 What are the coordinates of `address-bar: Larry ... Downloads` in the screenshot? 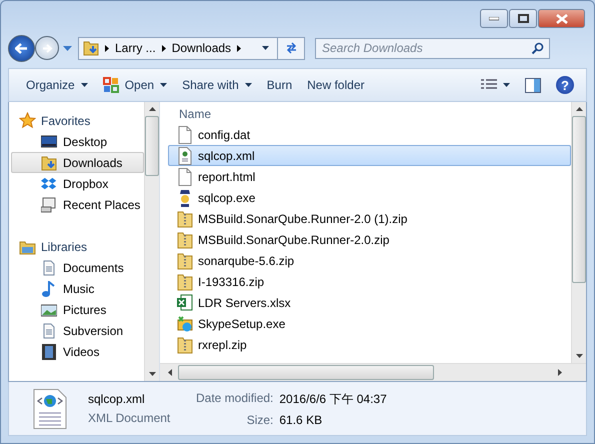 It's located at (191, 48).